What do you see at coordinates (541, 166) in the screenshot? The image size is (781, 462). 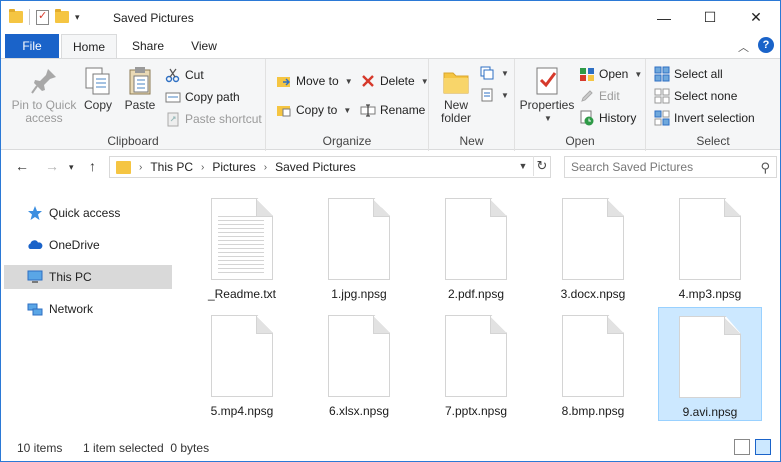 I see `refresh-icon: ↻` at bounding box center [541, 166].